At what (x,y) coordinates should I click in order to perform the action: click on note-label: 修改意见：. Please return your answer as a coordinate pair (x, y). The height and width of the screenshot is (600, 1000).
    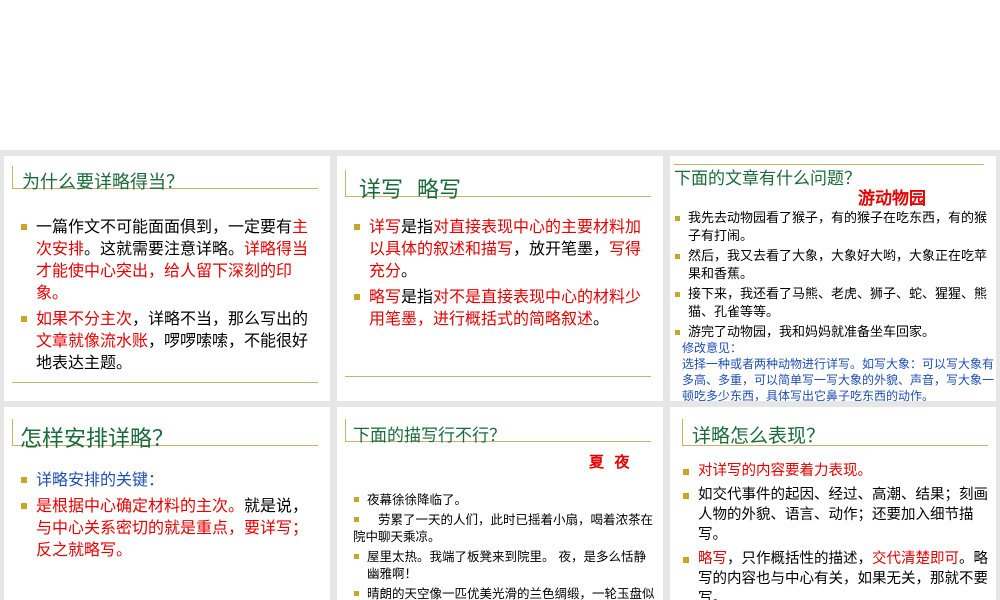
    Looking at the image, I should click on (712, 348).